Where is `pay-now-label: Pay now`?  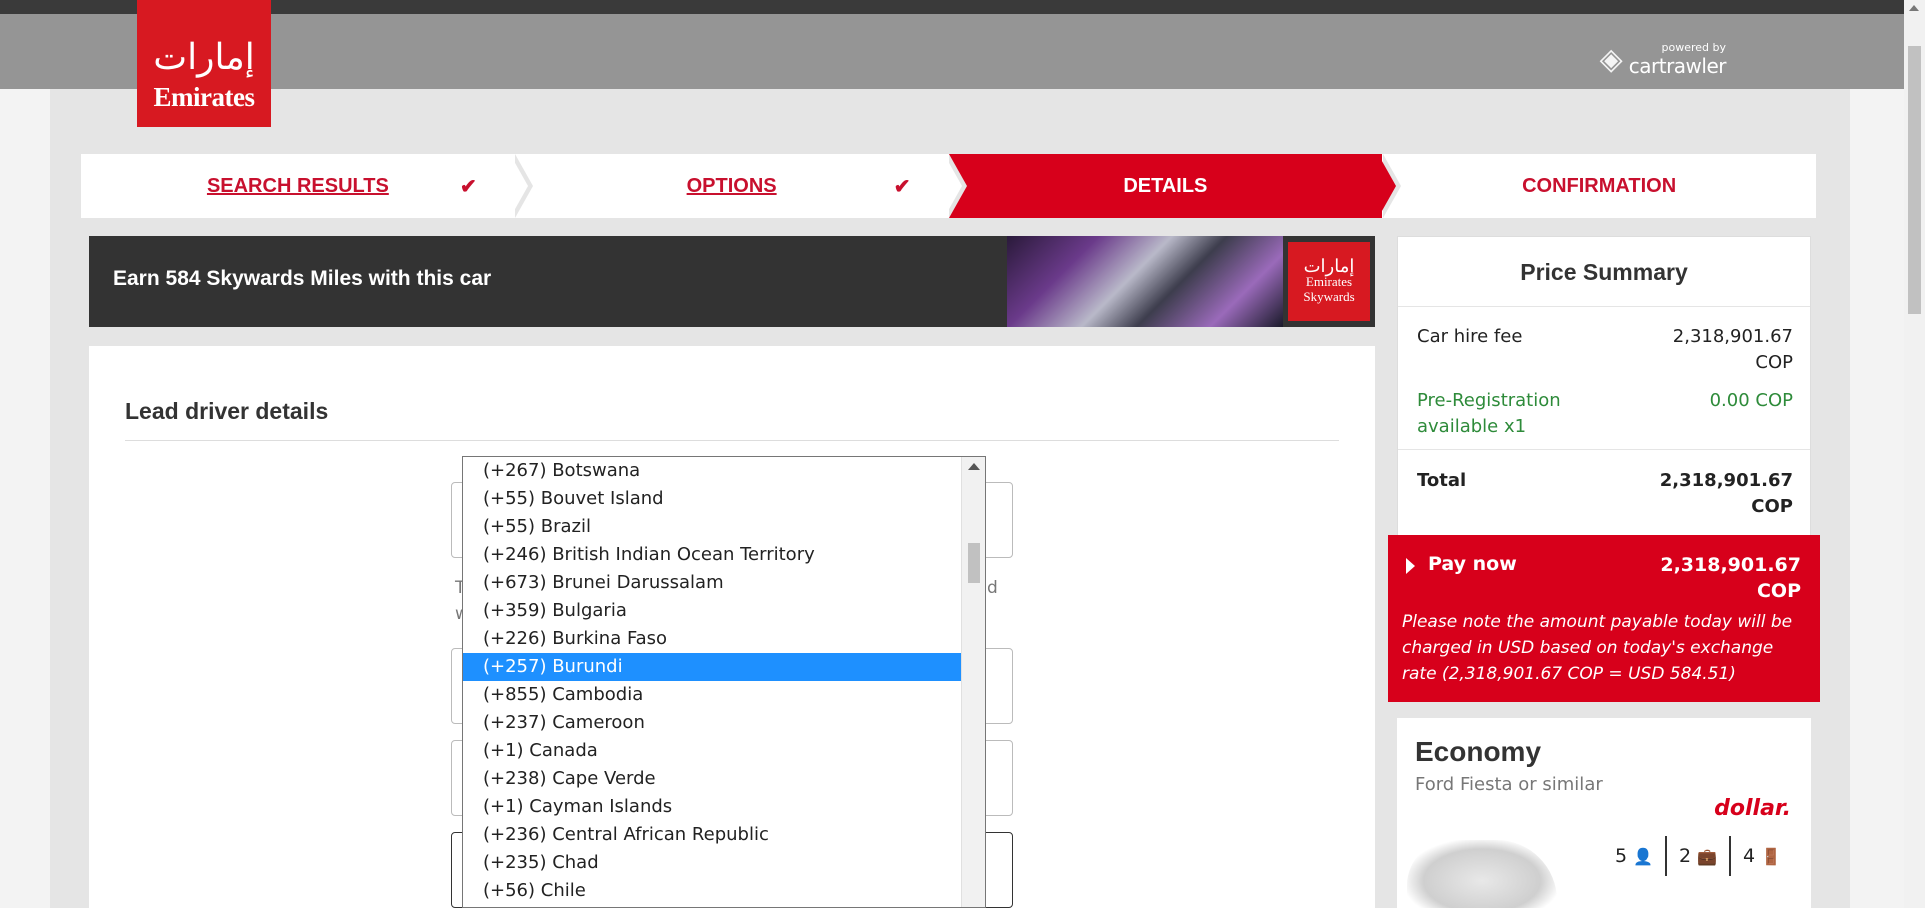
pay-now-label: Pay now is located at coordinates (1472, 564).